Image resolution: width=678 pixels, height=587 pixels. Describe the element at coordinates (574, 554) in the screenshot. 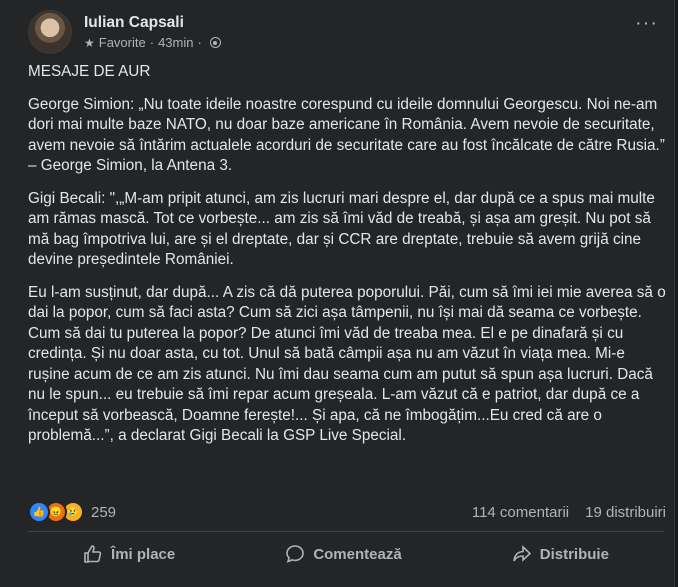

I see `share-label: Distribuie` at that location.